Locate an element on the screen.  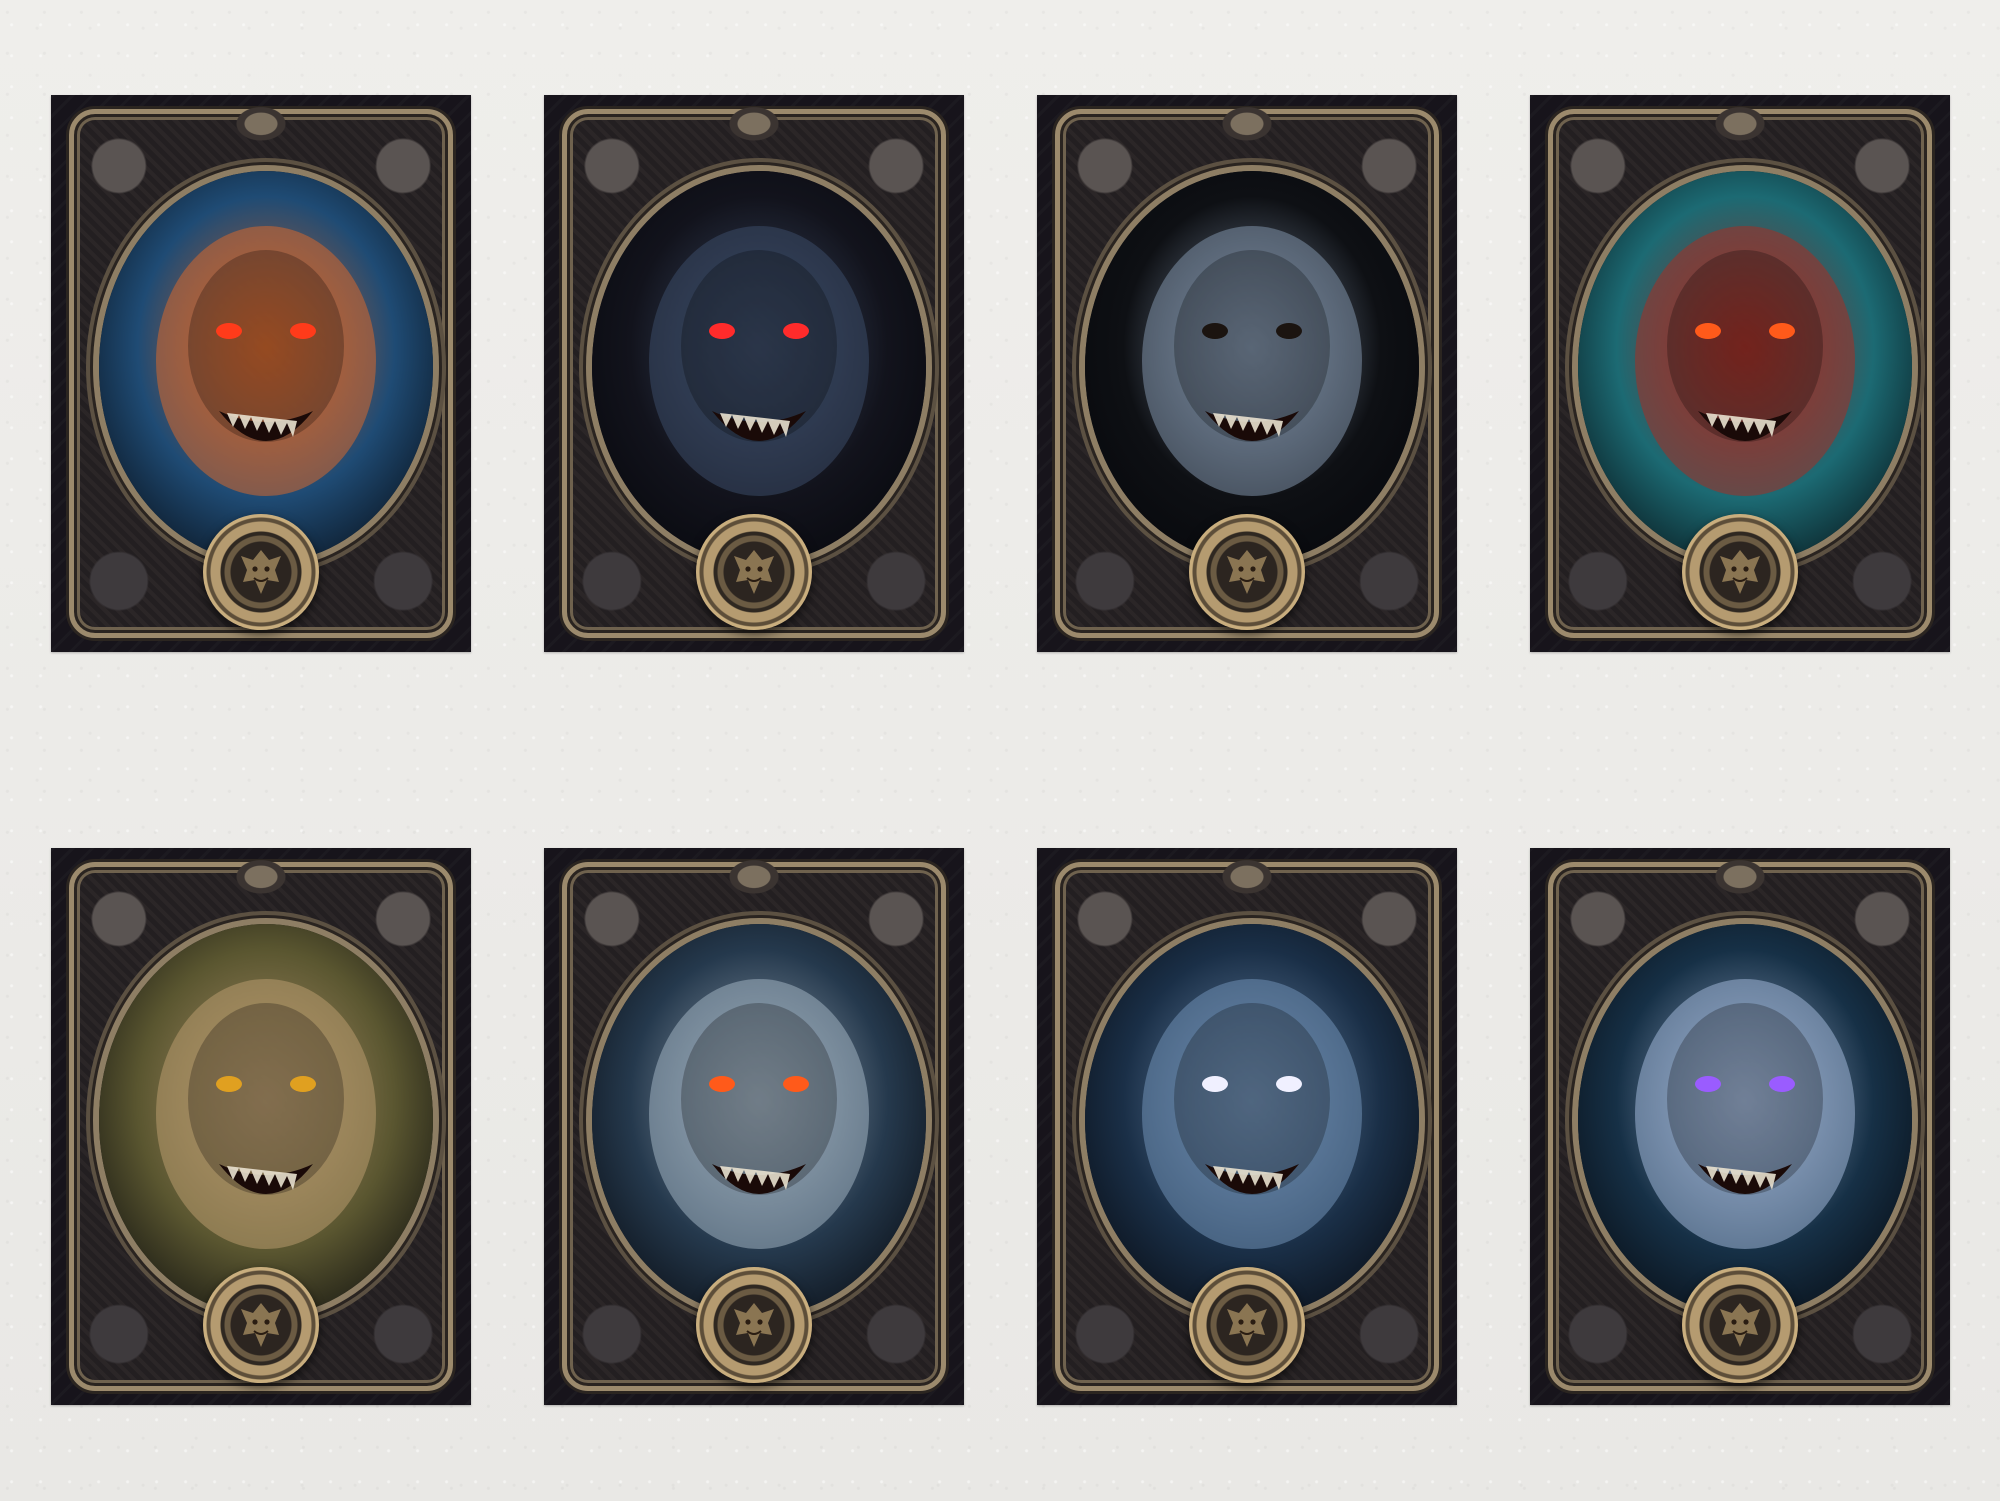
ghoul-portrait is located at coordinates (759, 1120).